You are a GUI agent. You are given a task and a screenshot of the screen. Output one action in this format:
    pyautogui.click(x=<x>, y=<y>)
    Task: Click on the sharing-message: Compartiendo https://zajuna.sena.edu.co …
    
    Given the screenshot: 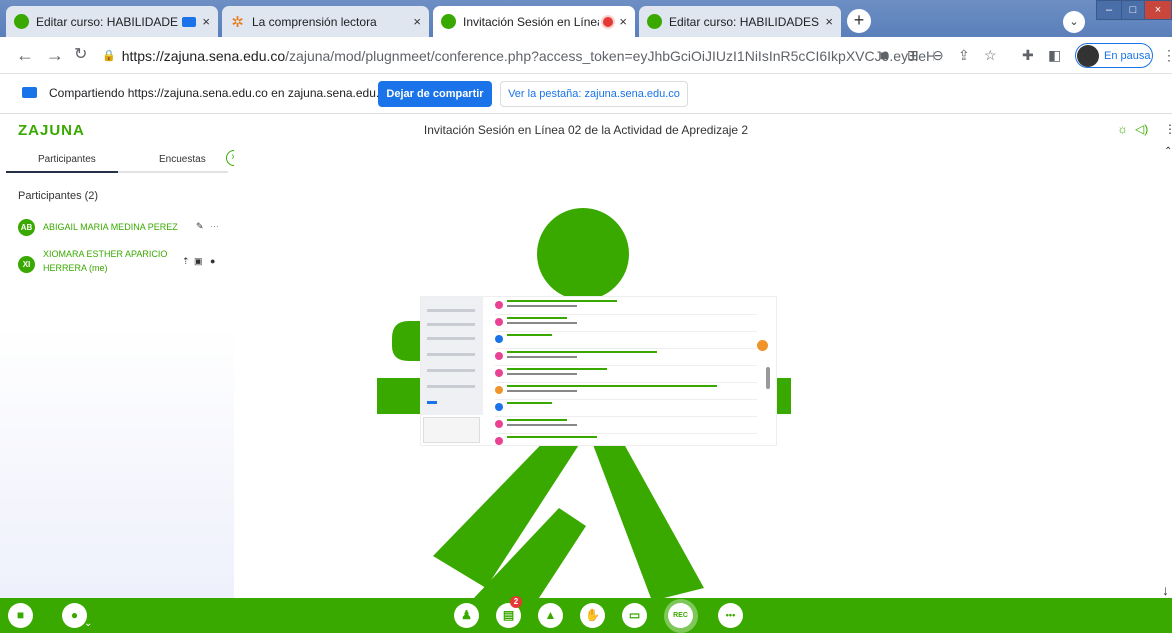 What is the action you would take?
    pyautogui.click(x=220, y=93)
    